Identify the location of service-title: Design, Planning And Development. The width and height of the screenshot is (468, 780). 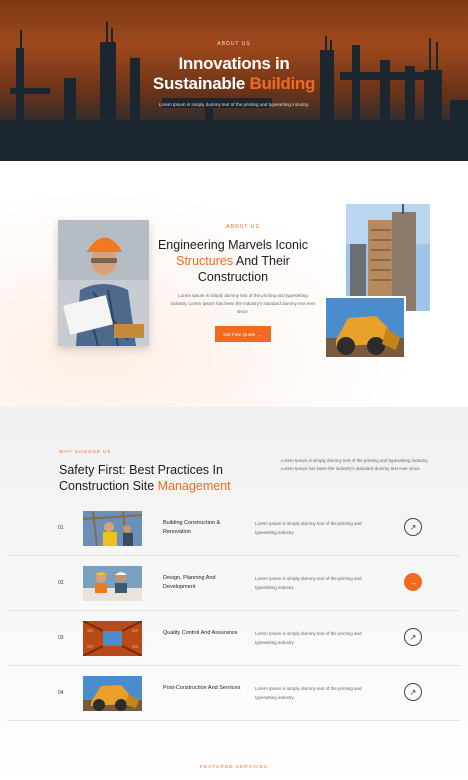
(189, 582).